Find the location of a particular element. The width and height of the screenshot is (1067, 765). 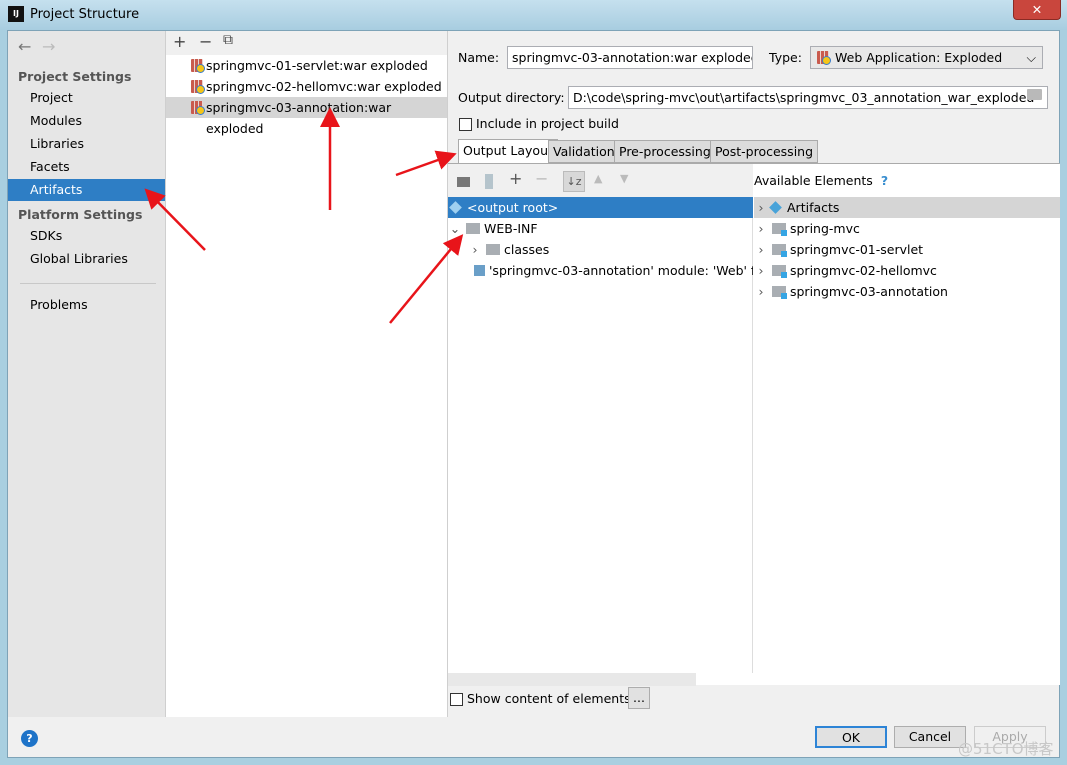

tab-pre-processing: Pre-processing is located at coordinates (665, 151).